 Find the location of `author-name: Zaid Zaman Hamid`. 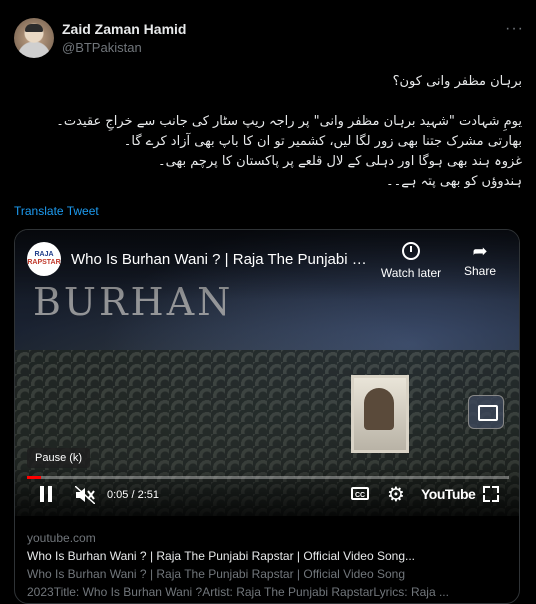

author-name: Zaid Zaman Hamid is located at coordinates (124, 29).